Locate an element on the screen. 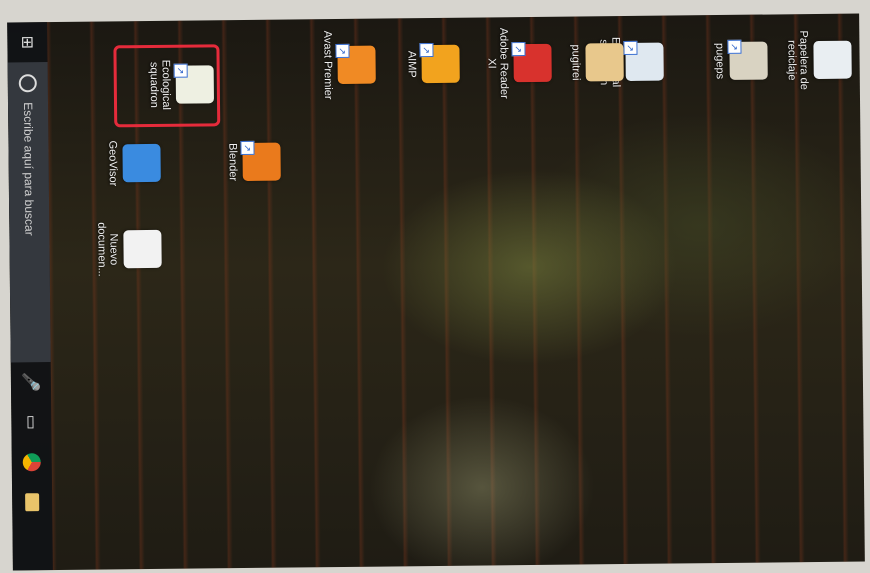  start-button: ⊞ is located at coordinates (27, 42).